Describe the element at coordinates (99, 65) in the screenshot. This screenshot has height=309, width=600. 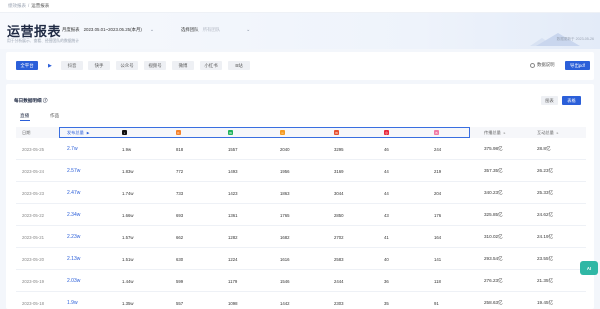
I see `platform-chip-kuaishou: 快手` at that location.